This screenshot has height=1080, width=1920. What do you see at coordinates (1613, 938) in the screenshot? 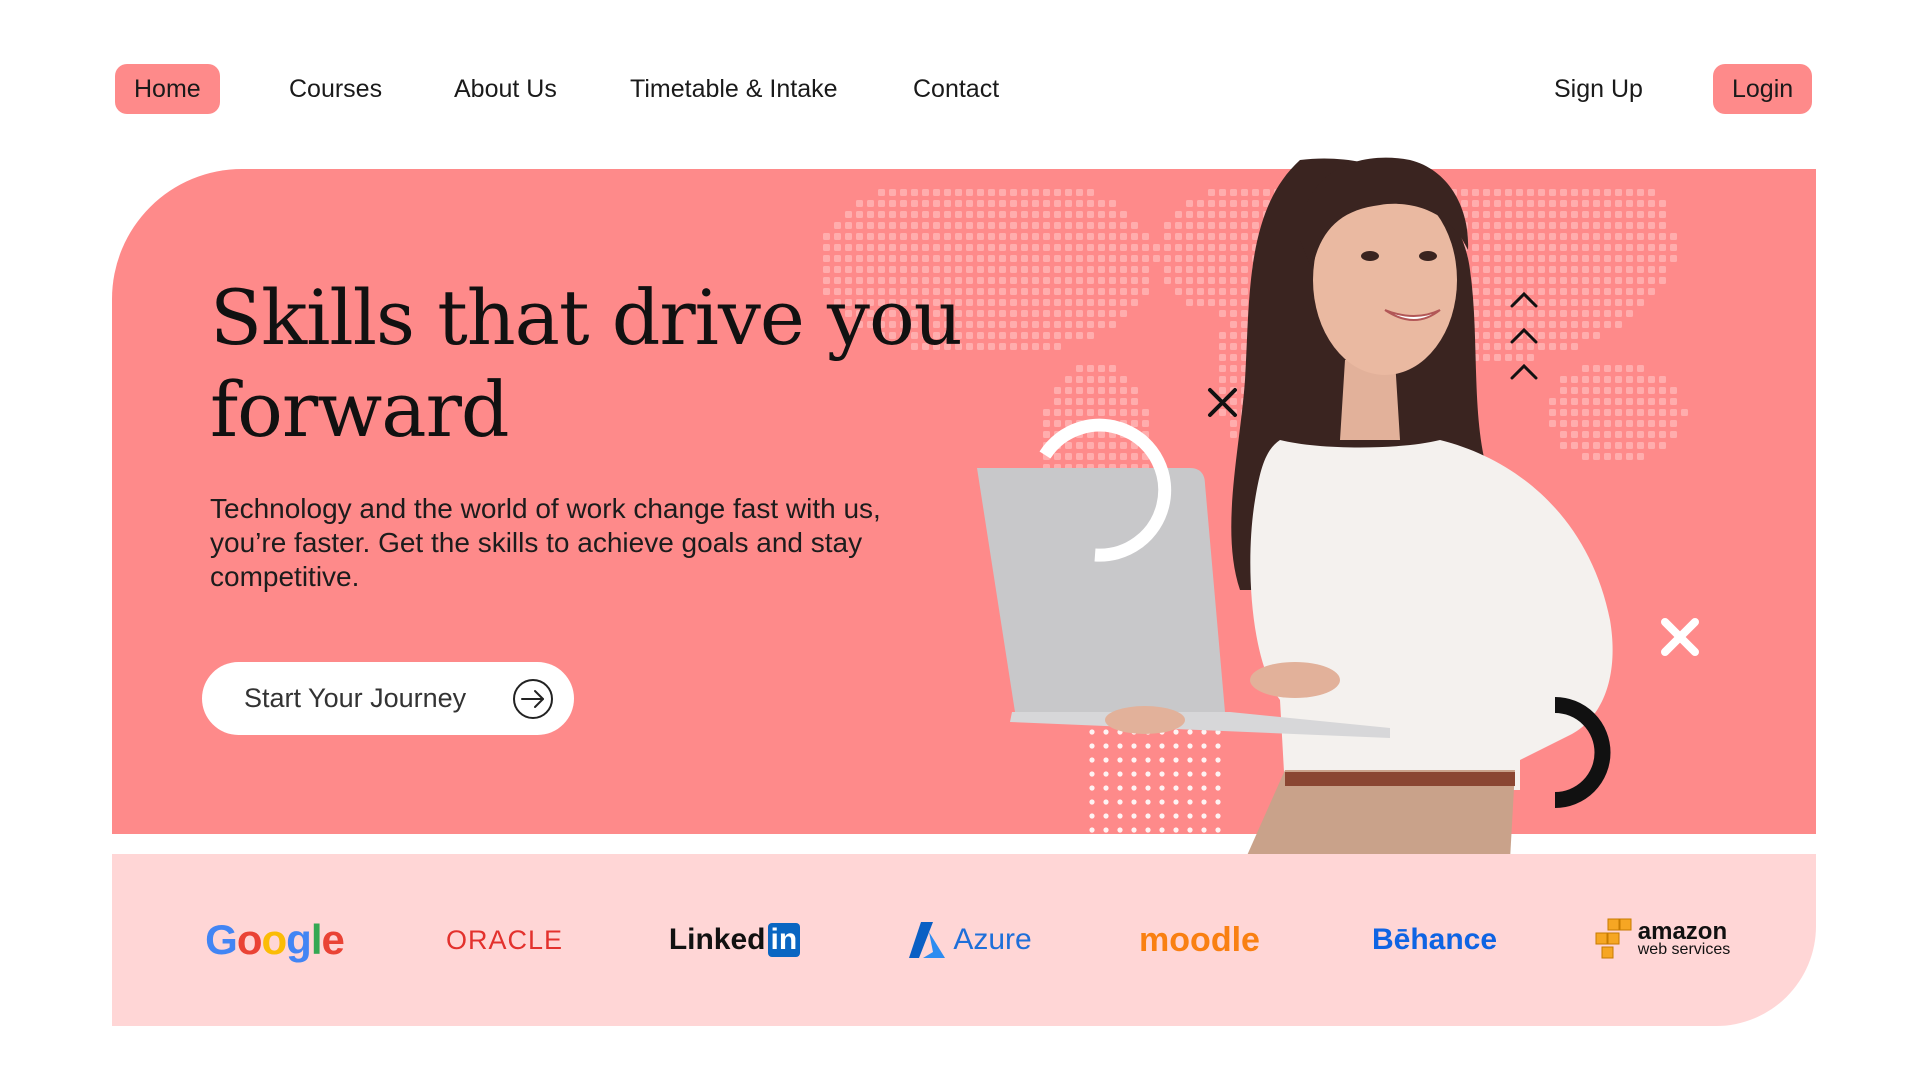
I see `aws-cubes-icon` at bounding box center [1613, 938].